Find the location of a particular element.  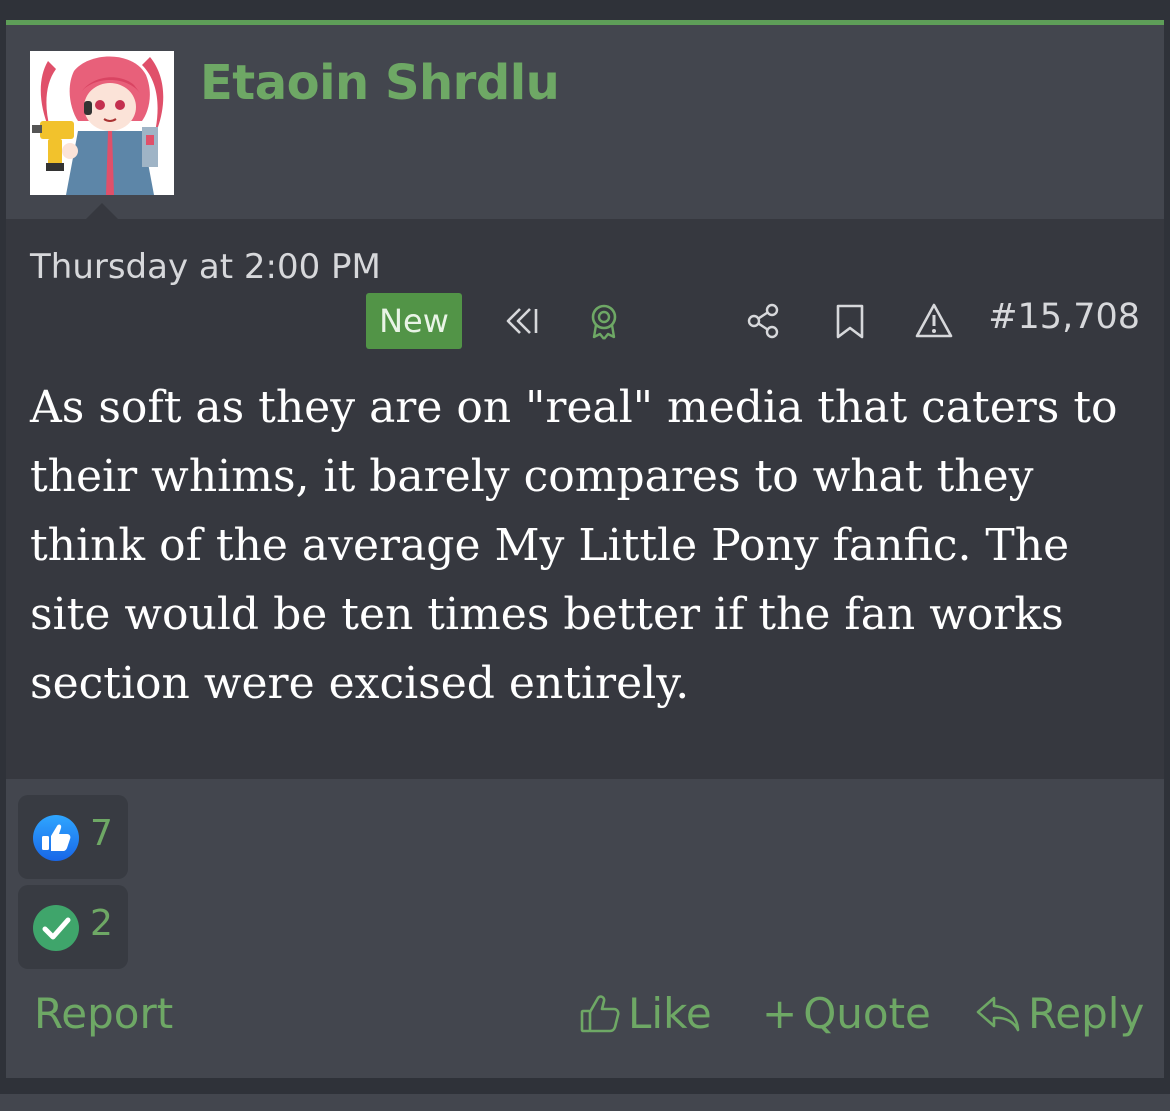

reply-icon is located at coordinates (998, 1013).